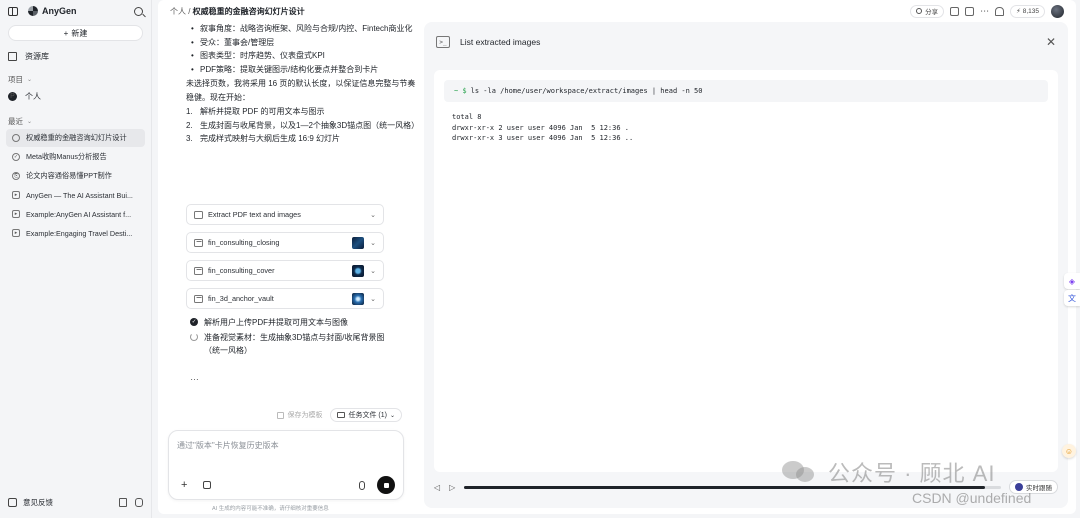 This screenshot has width=1080, height=518. I want to click on translate-widget-icon: 文, so click(1072, 298).